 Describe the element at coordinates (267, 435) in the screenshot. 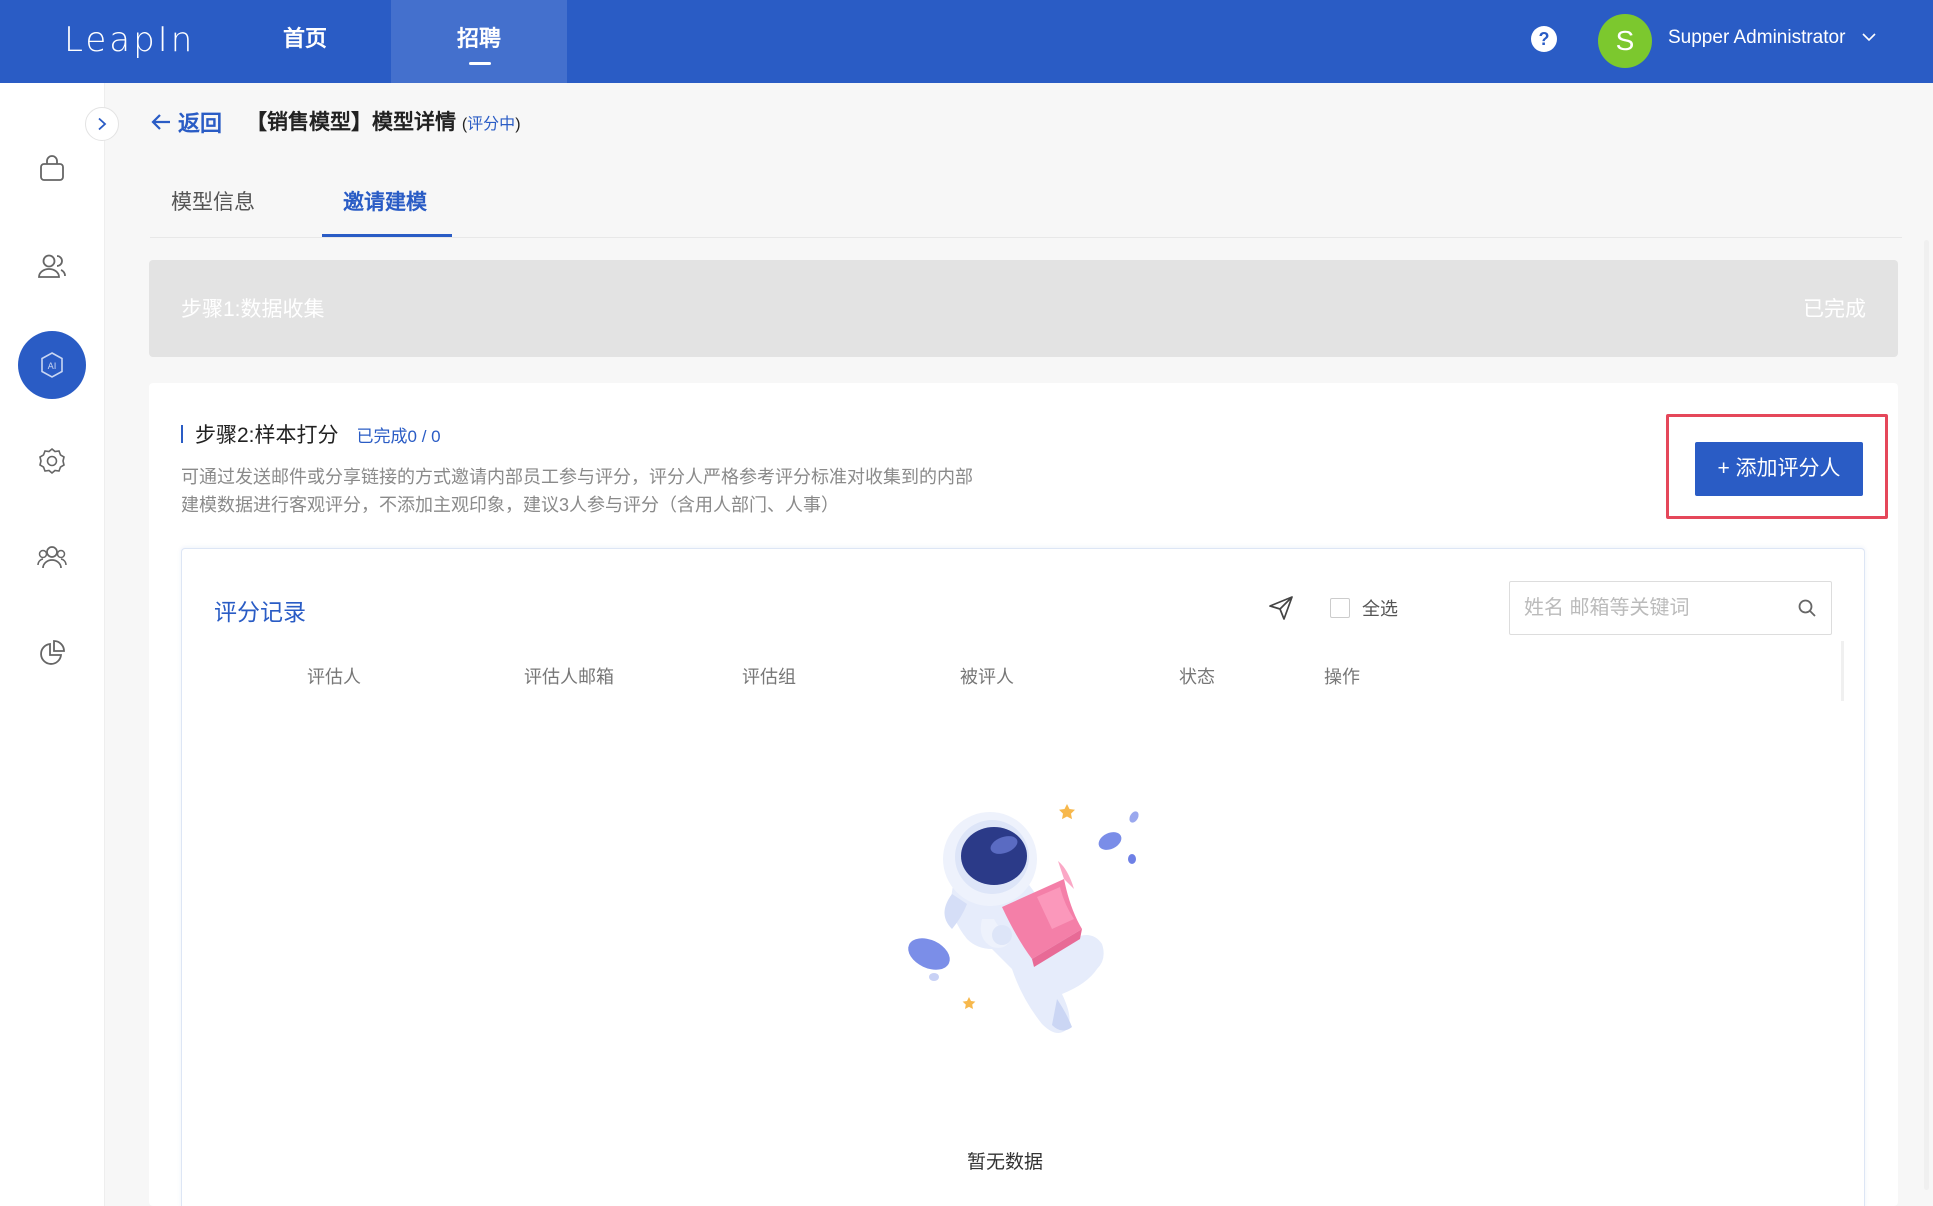

I see `step2-title: 步骤2:样本打分` at that location.